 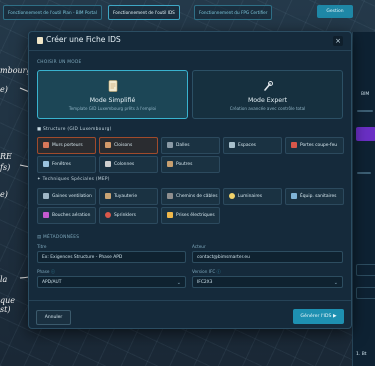 What do you see at coordinates (170, 164) in the screenshot?
I see `beam-icon` at bounding box center [170, 164].